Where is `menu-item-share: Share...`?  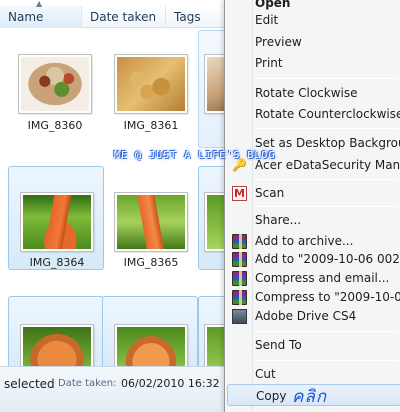
menu-item-share: Share... is located at coordinates (313, 220).